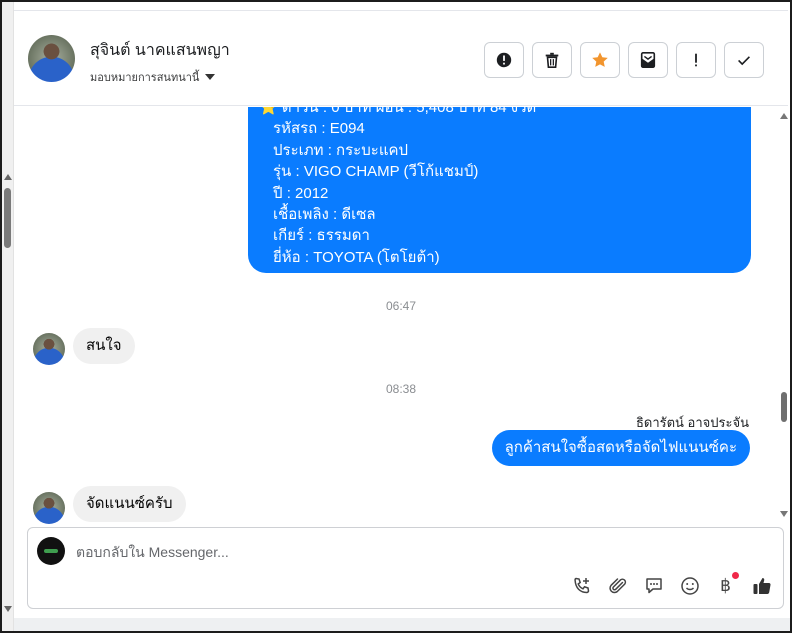 The width and height of the screenshot is (792, 633). I want to click on car-gear-line: เกียร์ : ธรรมดา, so click(321, 236).